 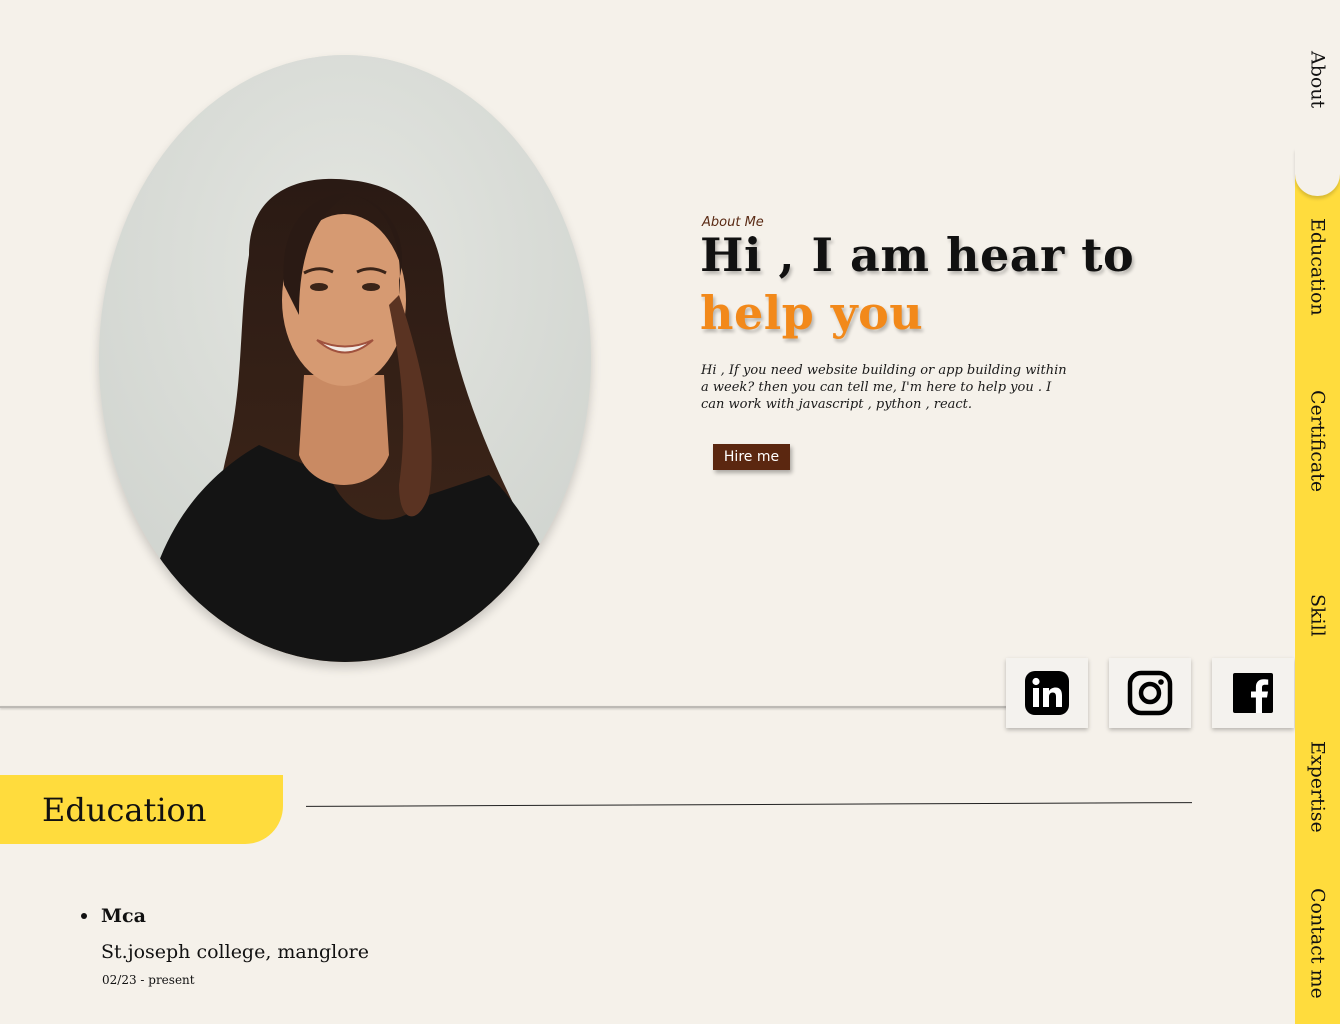 I want to click on nav-tab-label: Skill, so click(x=1317, y=615).